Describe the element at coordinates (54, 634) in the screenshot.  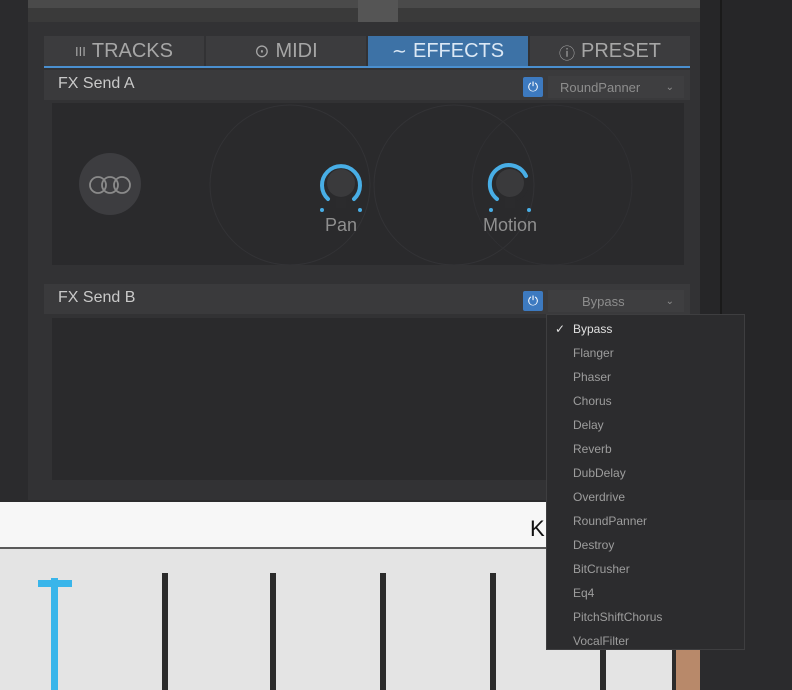
I see `fader-1-active` at that location.